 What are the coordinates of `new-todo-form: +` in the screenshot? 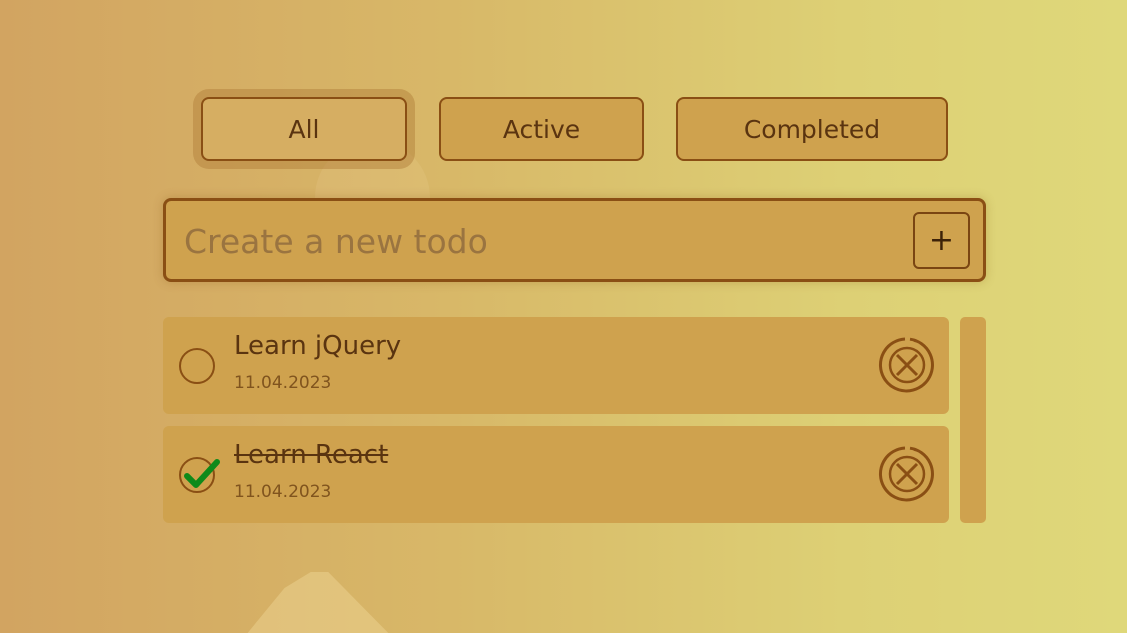 It's located at (574, 240).